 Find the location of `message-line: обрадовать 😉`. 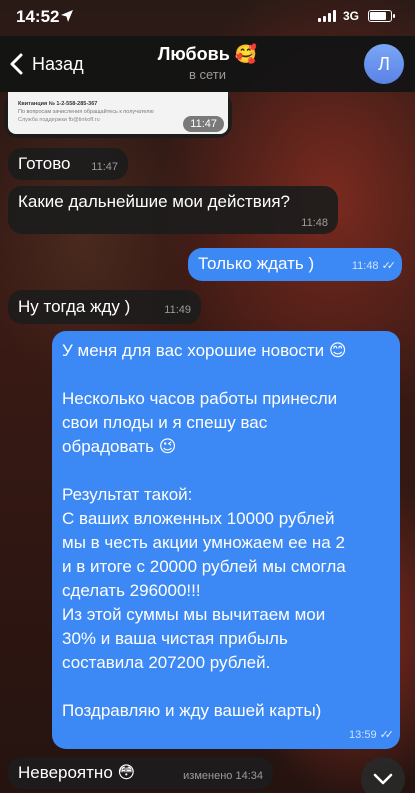

message-line: обрадовать 😉 is located at coordinates (119, 446).